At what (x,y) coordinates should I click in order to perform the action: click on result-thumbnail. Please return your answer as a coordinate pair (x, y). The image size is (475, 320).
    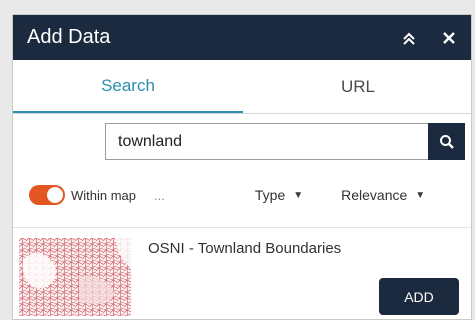
    Looking at the image, I should click on (75, 277).